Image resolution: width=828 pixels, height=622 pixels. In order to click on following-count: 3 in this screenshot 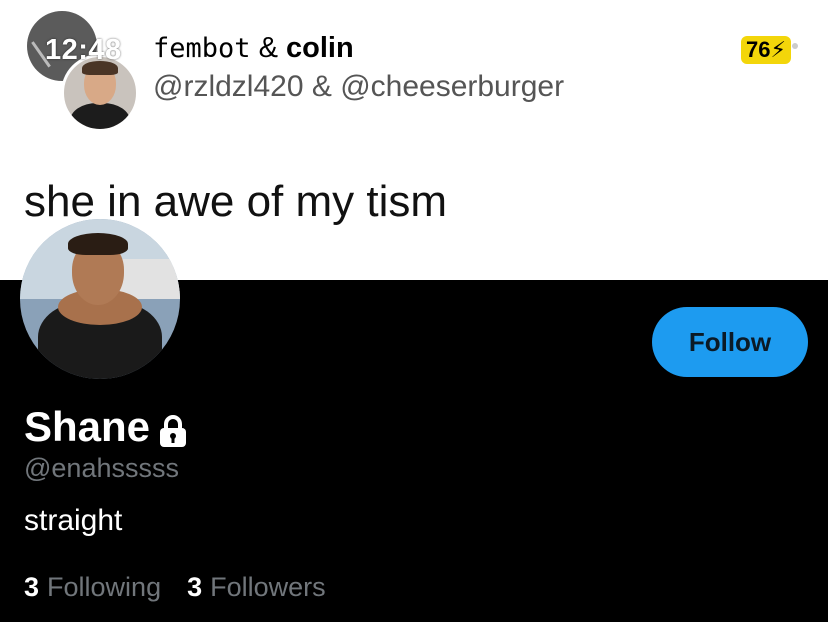, I will do `click(32, 587)`.